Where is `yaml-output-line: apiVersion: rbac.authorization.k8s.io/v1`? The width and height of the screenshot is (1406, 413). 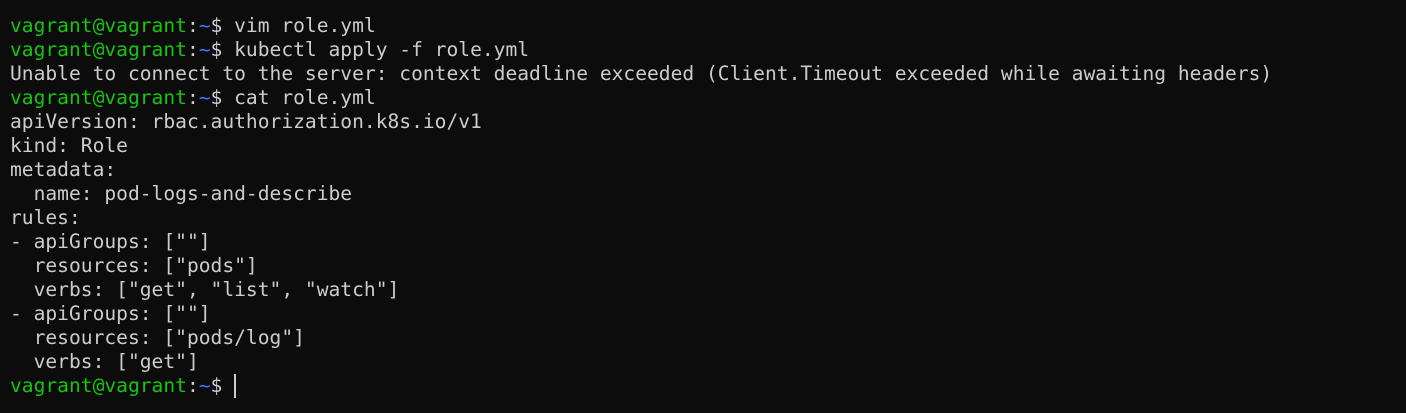 yaml-output-line: apiVersion: rbac.authorization.k8s.io/v1 is located at coordinates (246, 121).